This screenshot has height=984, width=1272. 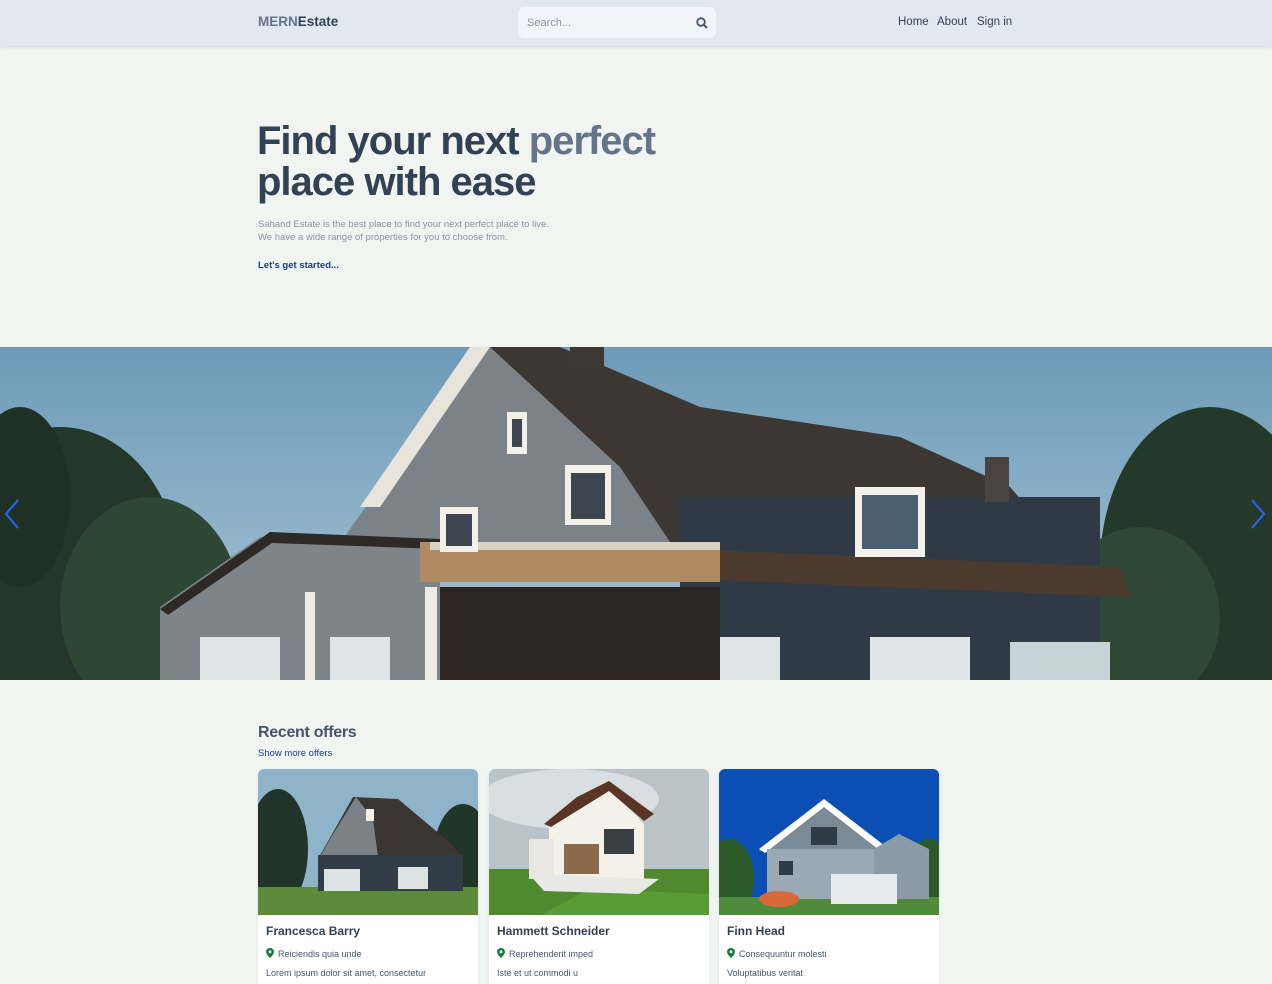 What do you see at coordinates (313, 931) in the screenshot?
I see `listing-name: Francesca Barry` at bounding box center [313, 931].